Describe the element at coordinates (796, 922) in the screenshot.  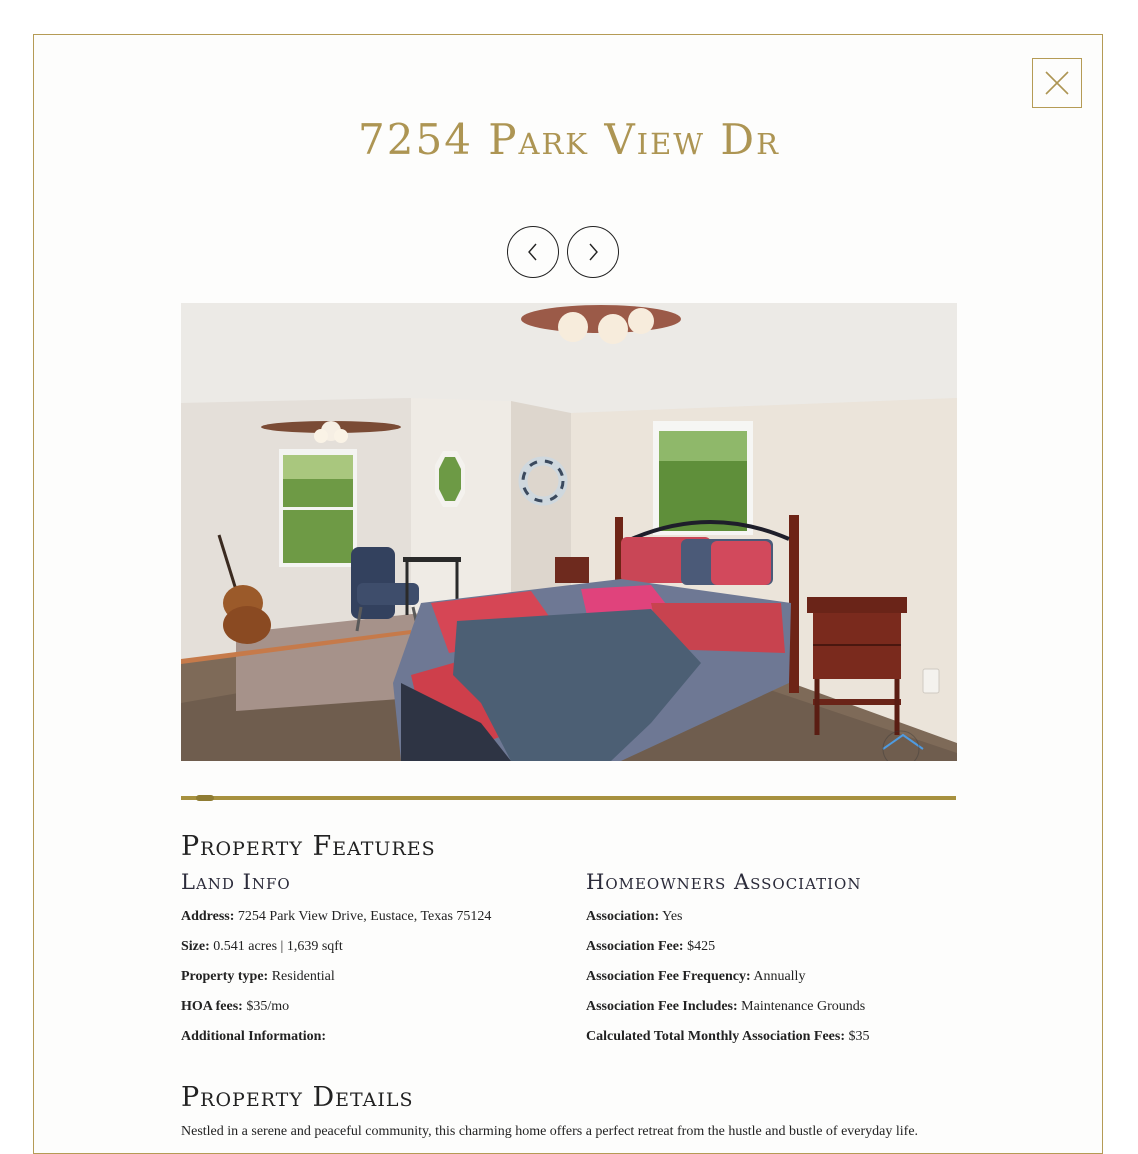
I see `hoa-row-association: Association: Yes` at that location.